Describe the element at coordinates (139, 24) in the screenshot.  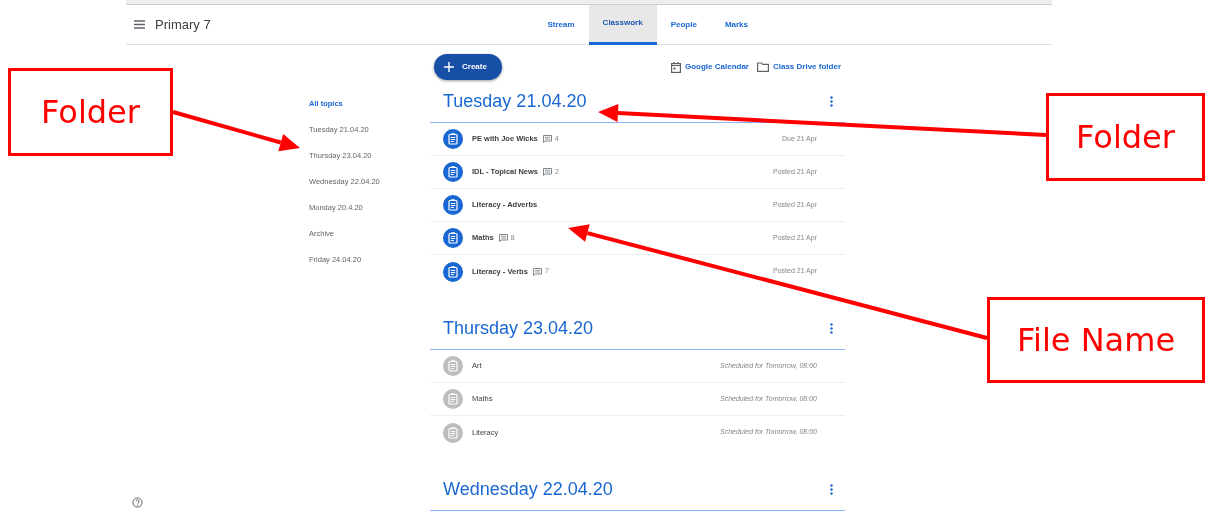
I see `menu-icon` at that location.